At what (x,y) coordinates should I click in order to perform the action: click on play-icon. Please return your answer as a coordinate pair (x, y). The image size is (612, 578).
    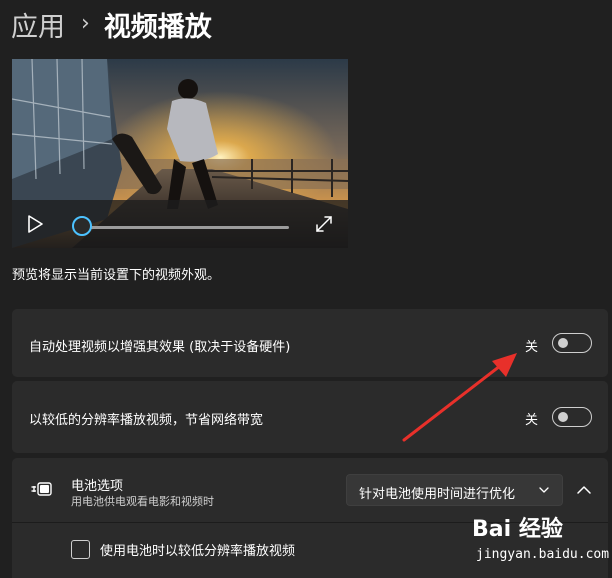
    Looking at the image, I should click on (35, 224).